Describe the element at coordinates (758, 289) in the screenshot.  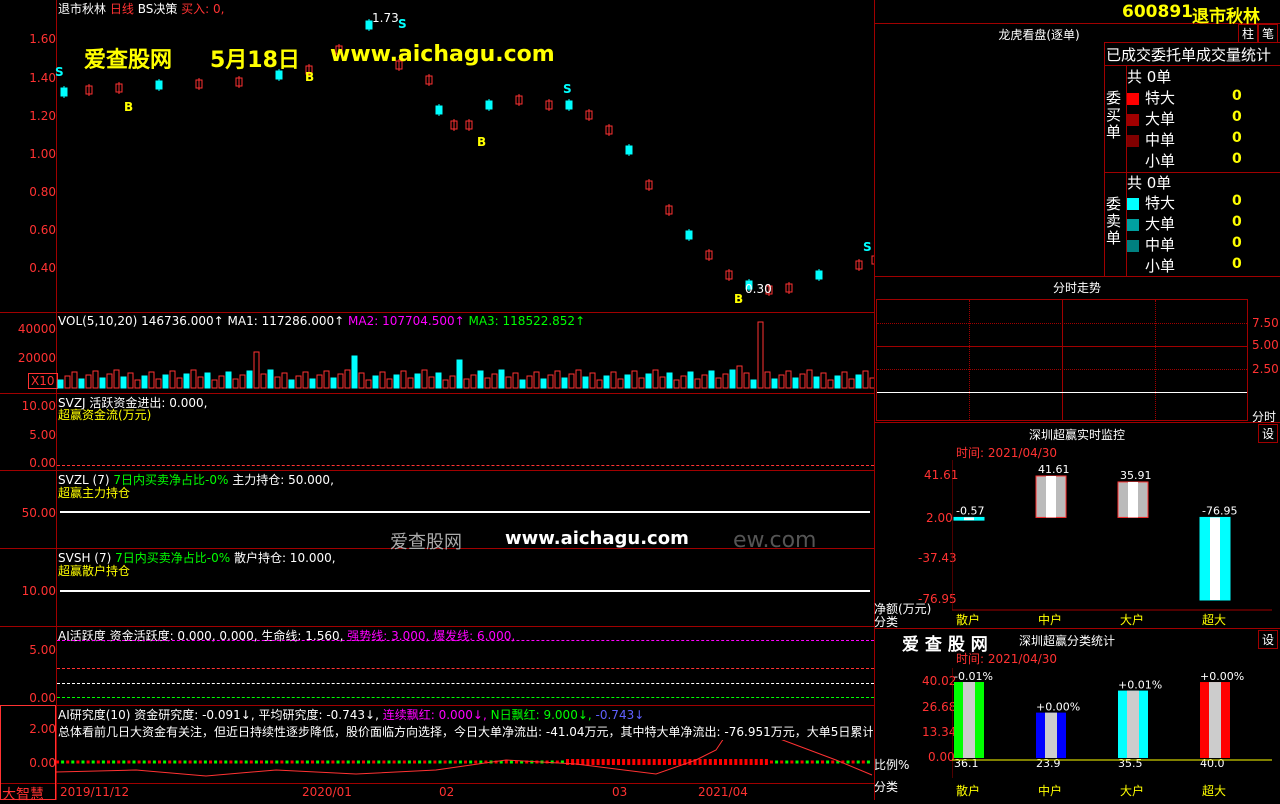
I see `low-price-label: 0.30` at that location.